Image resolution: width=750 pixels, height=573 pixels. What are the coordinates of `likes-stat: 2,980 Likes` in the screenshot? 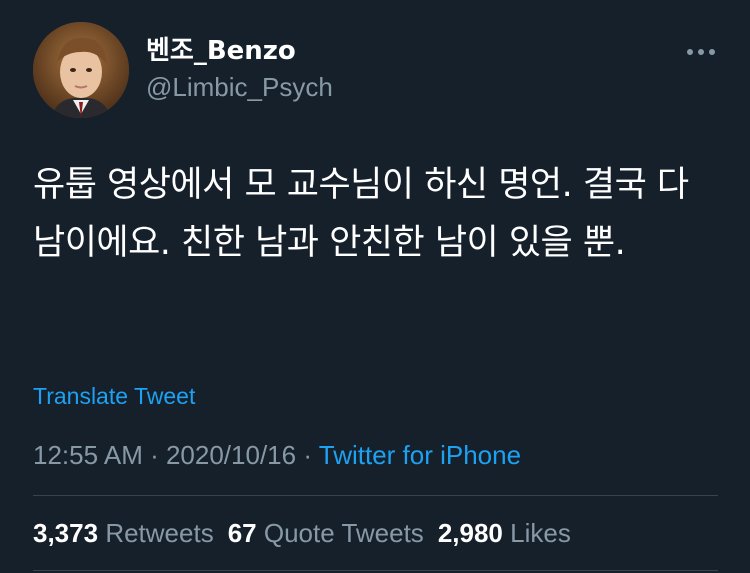 It's located at (504, 533).